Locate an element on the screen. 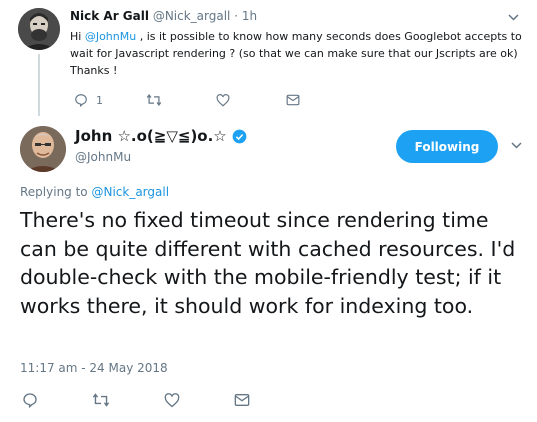  author-name: Nick Ar Gall is located at coordinates (109, 16).